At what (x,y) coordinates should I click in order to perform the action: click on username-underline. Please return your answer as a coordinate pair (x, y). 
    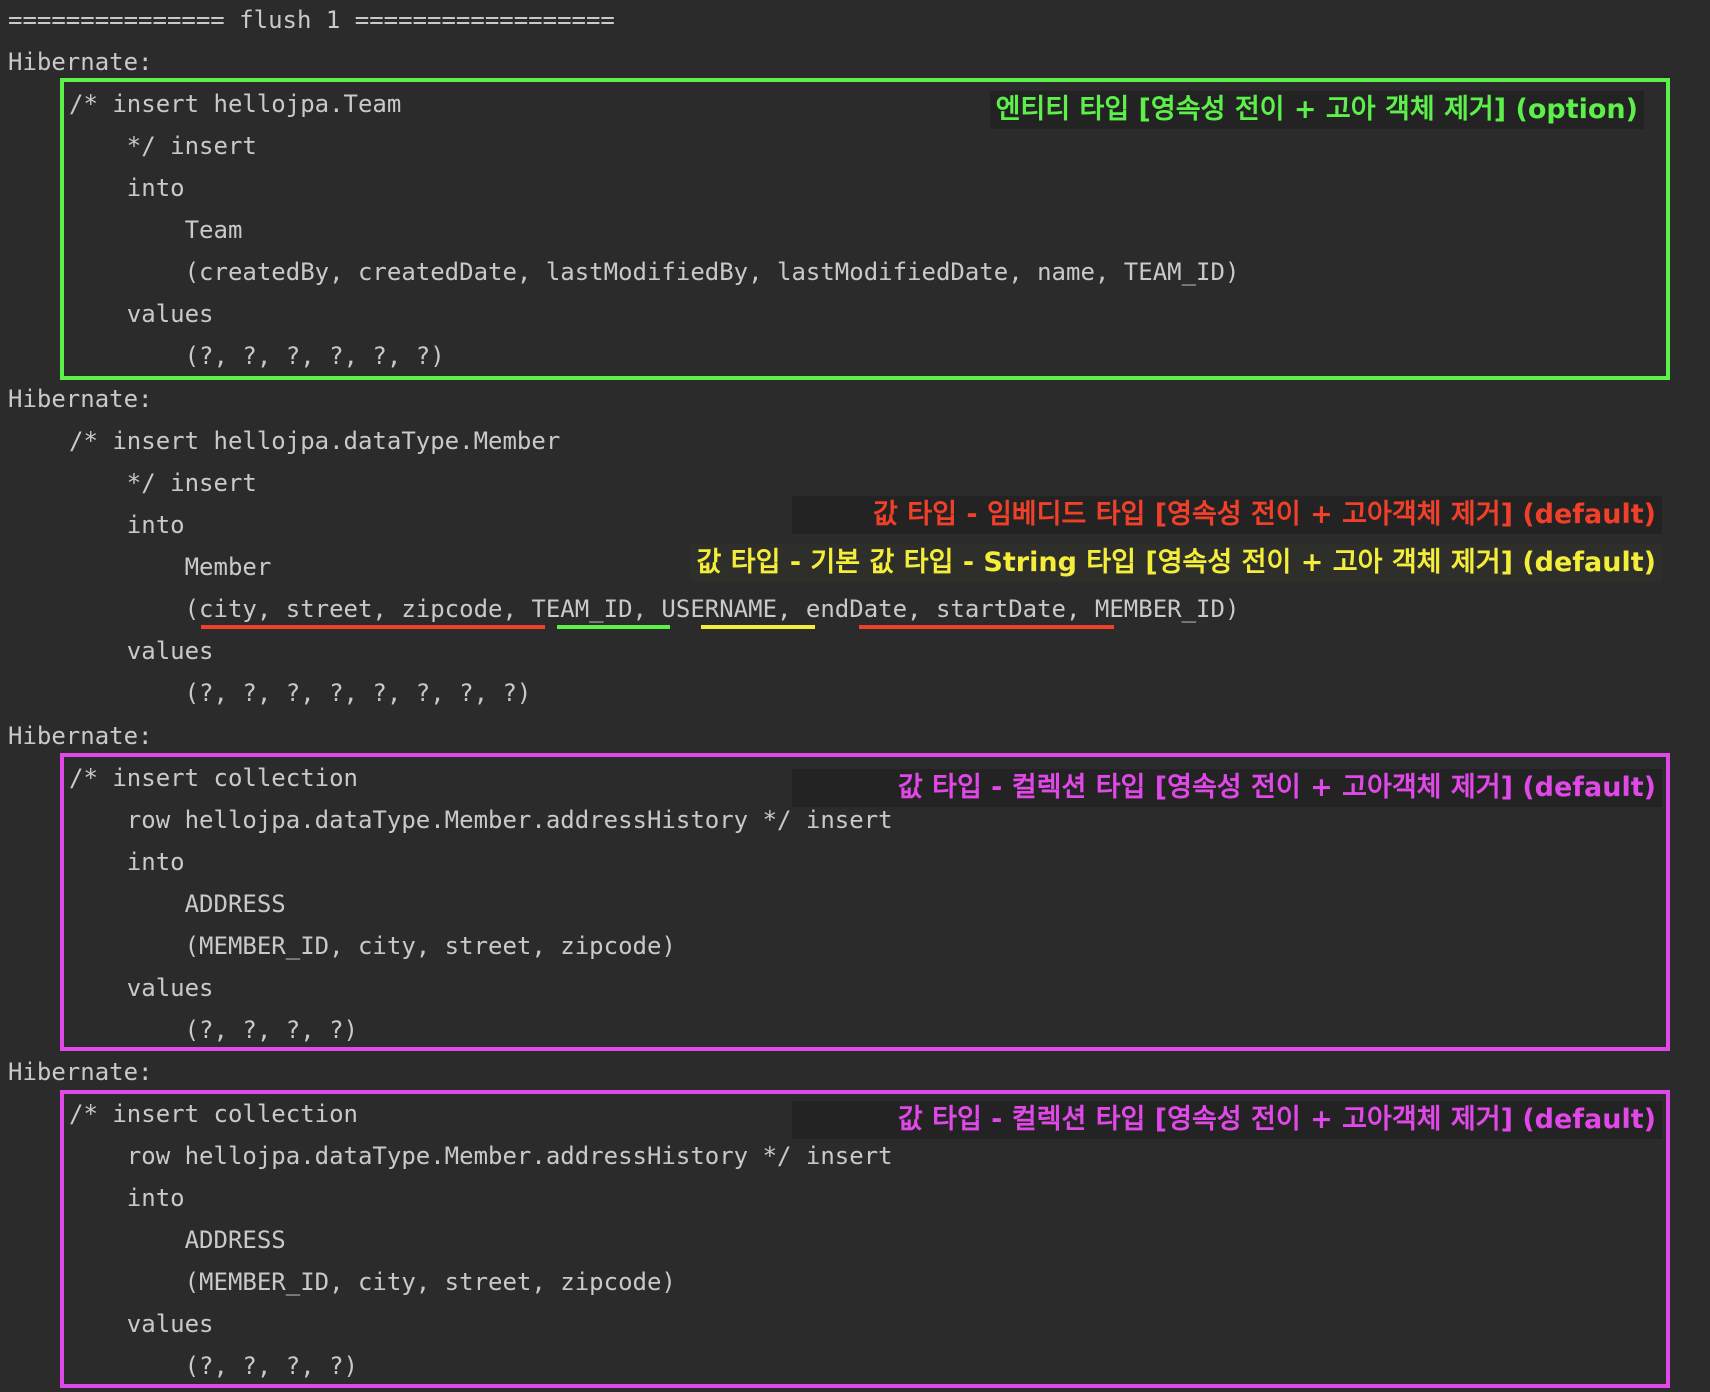
    Looking at the image, I should click on (758, 627).